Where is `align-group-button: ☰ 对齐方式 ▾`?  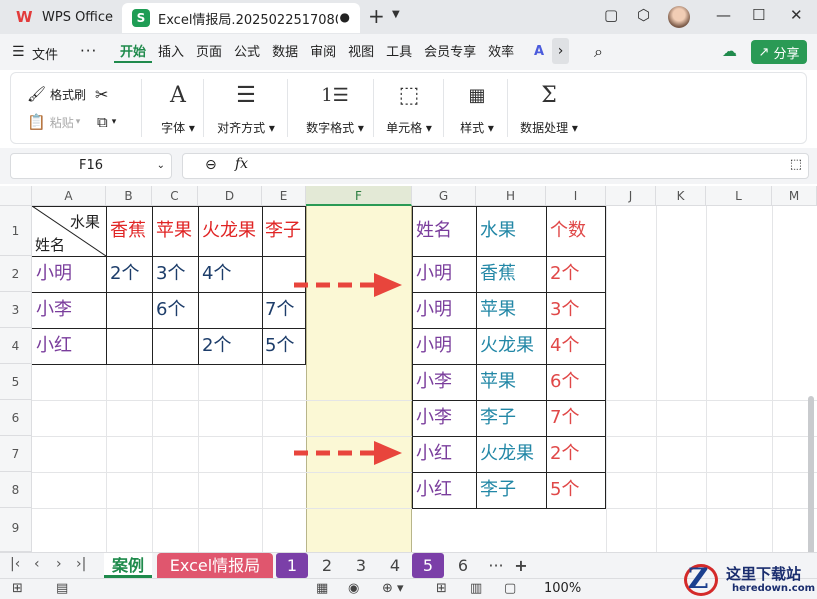
align-group-button: ☰ 对齐方式 ▾ is located at coordinates (246, 108).